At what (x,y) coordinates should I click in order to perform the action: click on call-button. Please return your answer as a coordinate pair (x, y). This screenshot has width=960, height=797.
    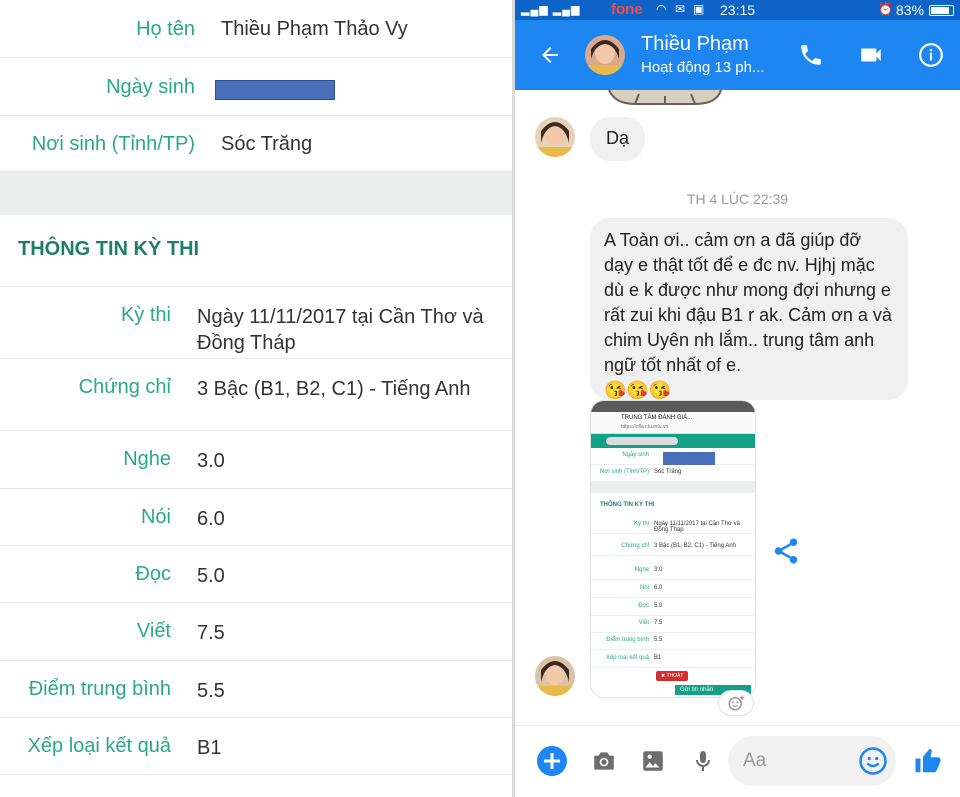
    Looking at the image, I should click on (811, 55).